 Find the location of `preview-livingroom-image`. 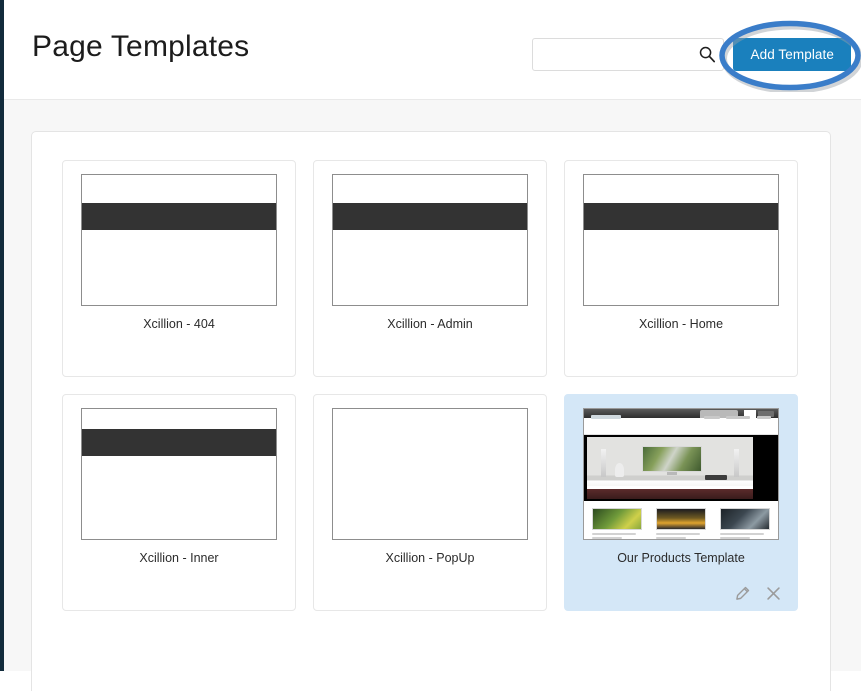

preview-livingroom-image is located at coordinates (670, 468).